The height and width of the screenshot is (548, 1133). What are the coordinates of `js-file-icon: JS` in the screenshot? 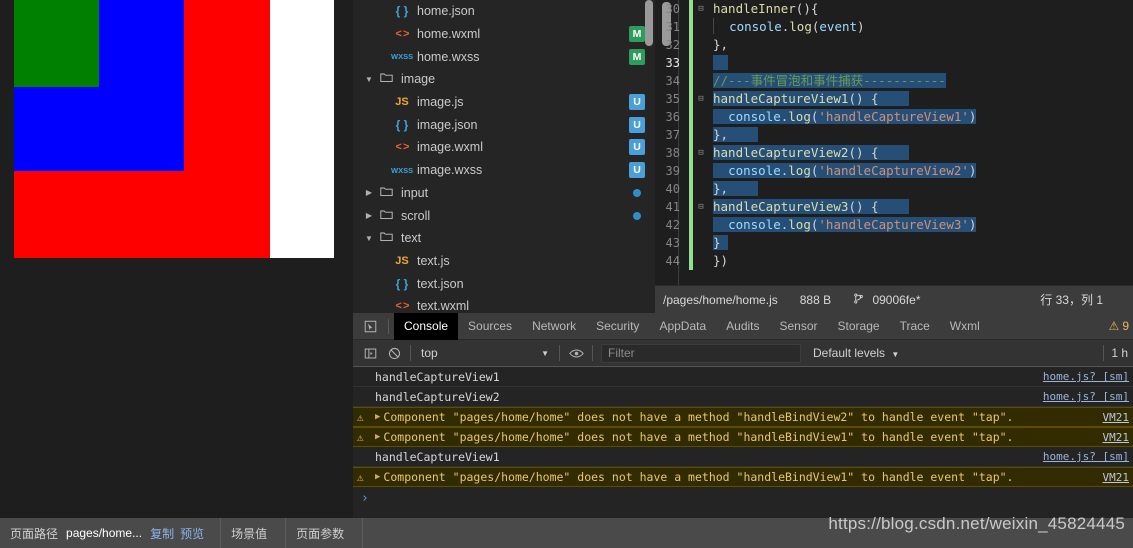 It's located at (402, 102).